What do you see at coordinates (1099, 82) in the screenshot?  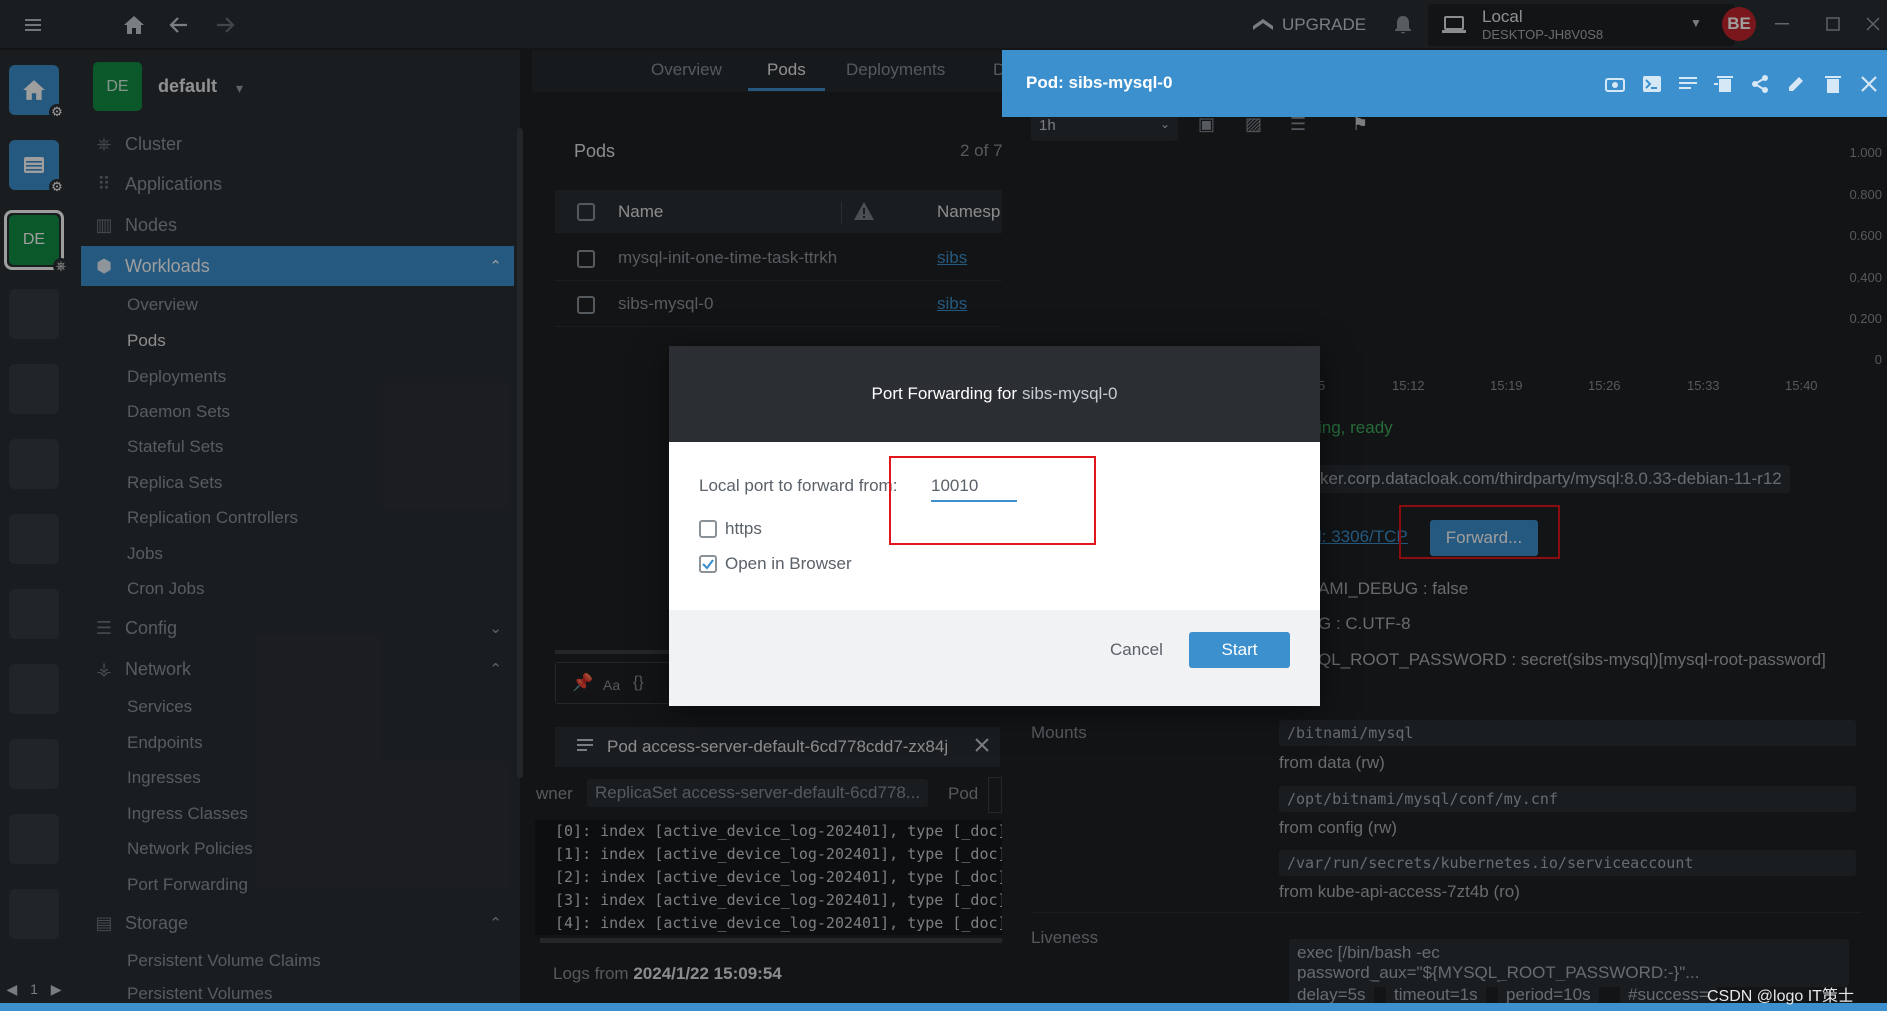 I see `pod-details-title: Pod: sibs-mysql-0` at bounding box center [1099, 82].